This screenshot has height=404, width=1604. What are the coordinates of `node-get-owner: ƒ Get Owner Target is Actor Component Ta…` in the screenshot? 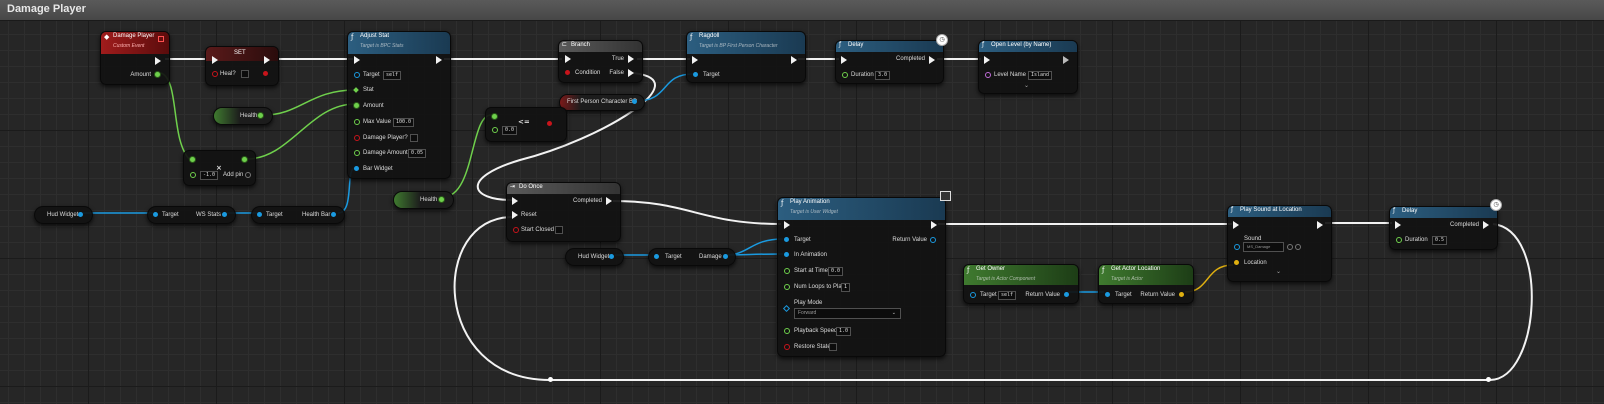 It's located at (1021, 284).